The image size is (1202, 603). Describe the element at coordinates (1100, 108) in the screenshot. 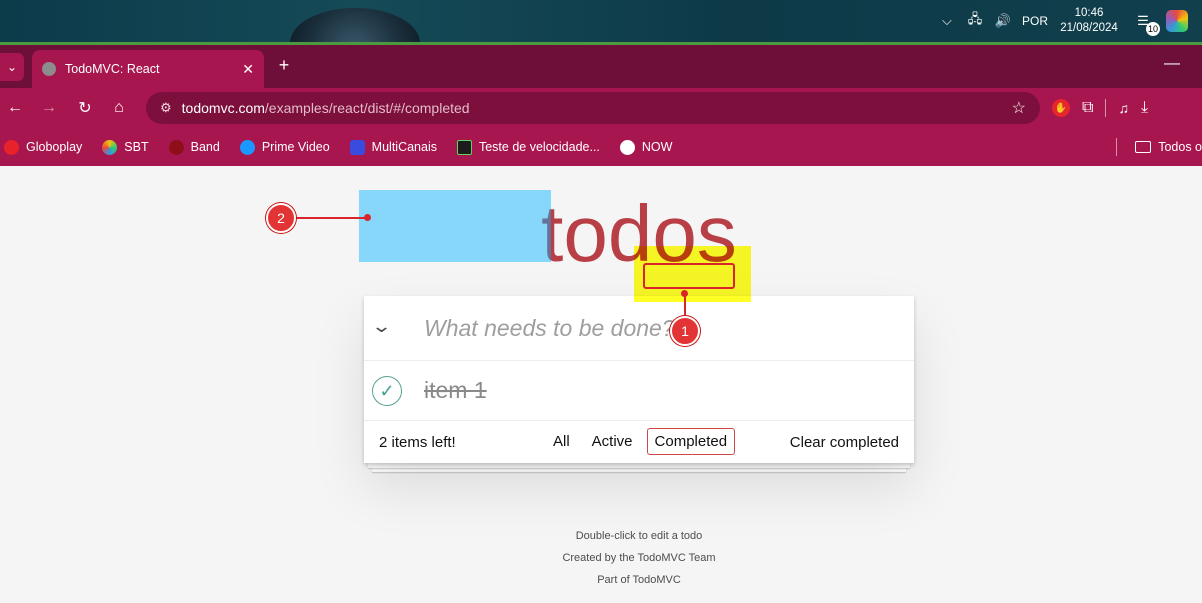

I see `toolbar-extensions: ✋ ⧉ ♫ ⤓` at that location.